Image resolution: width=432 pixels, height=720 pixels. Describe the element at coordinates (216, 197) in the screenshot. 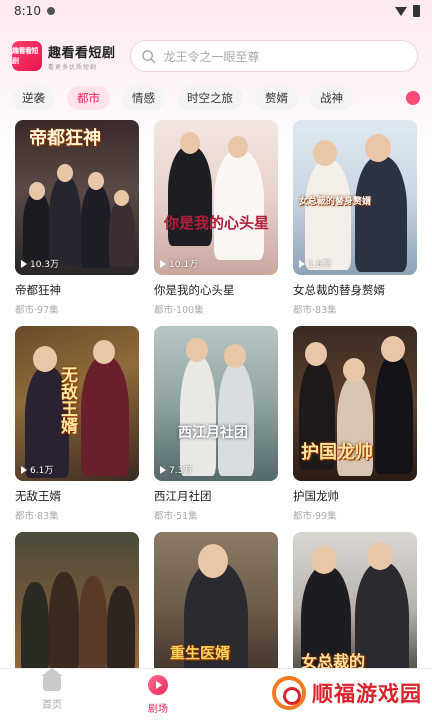

I see `drama-poster: 你是我的心头星 10.1万` at that location.